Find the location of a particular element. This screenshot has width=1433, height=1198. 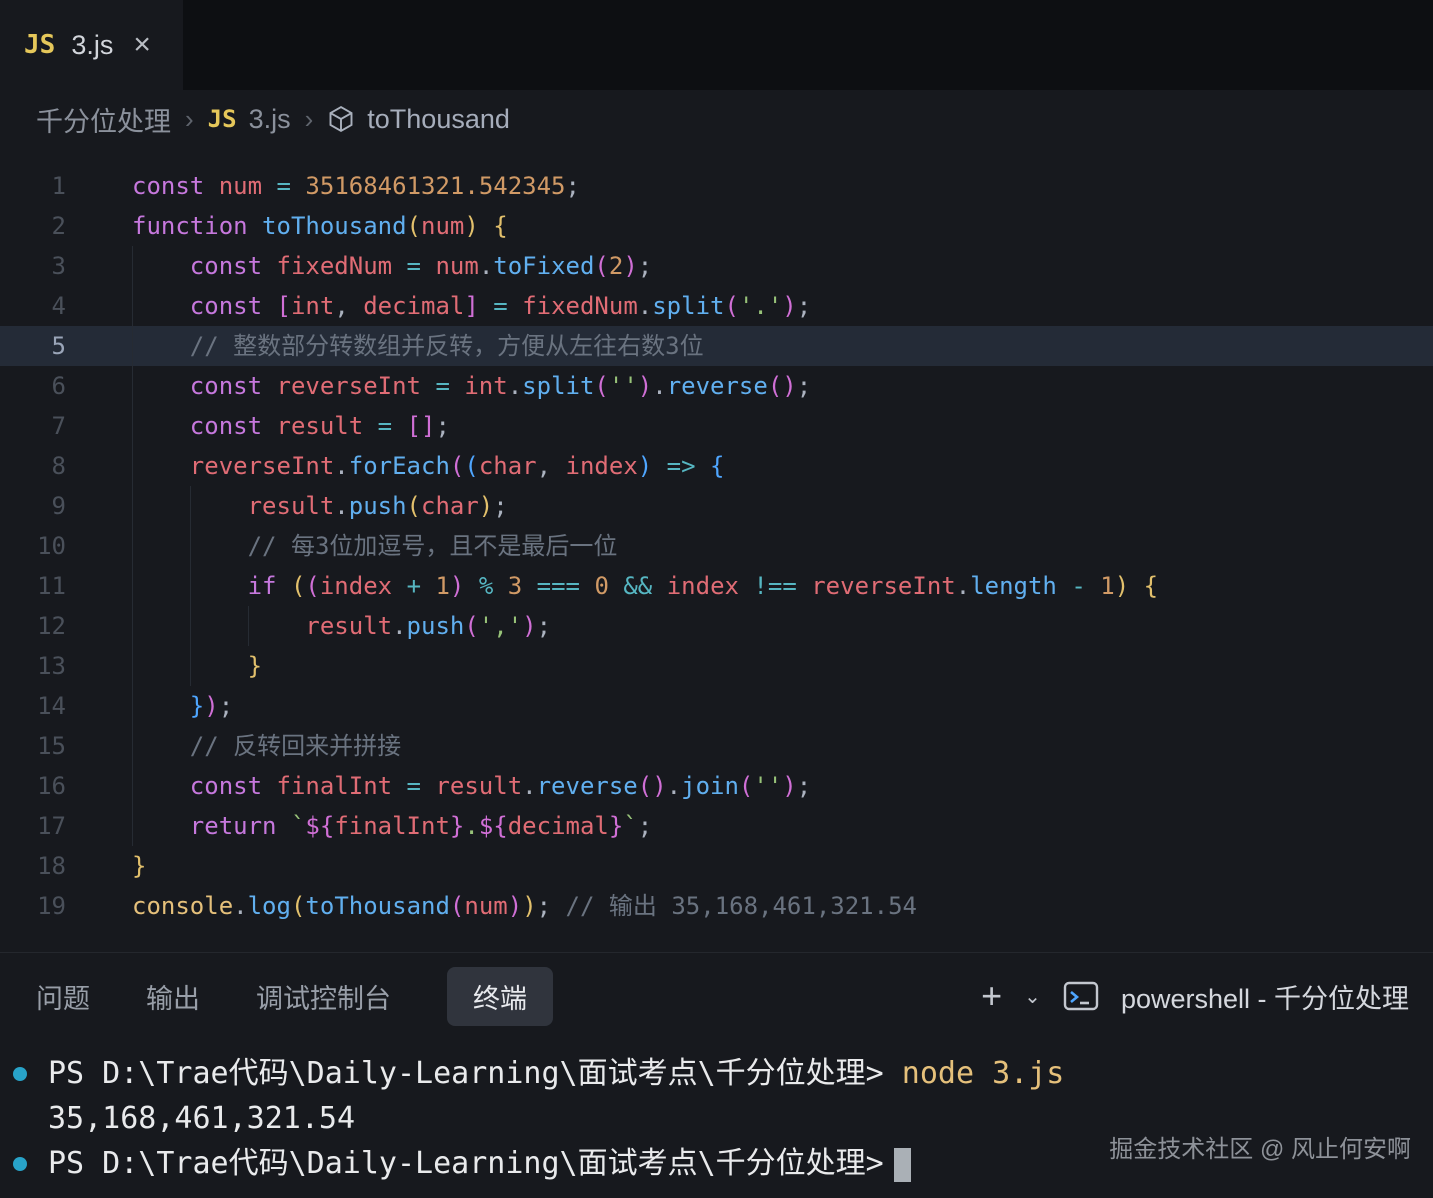

line-number: 17 is located at coordinates (33, 826).